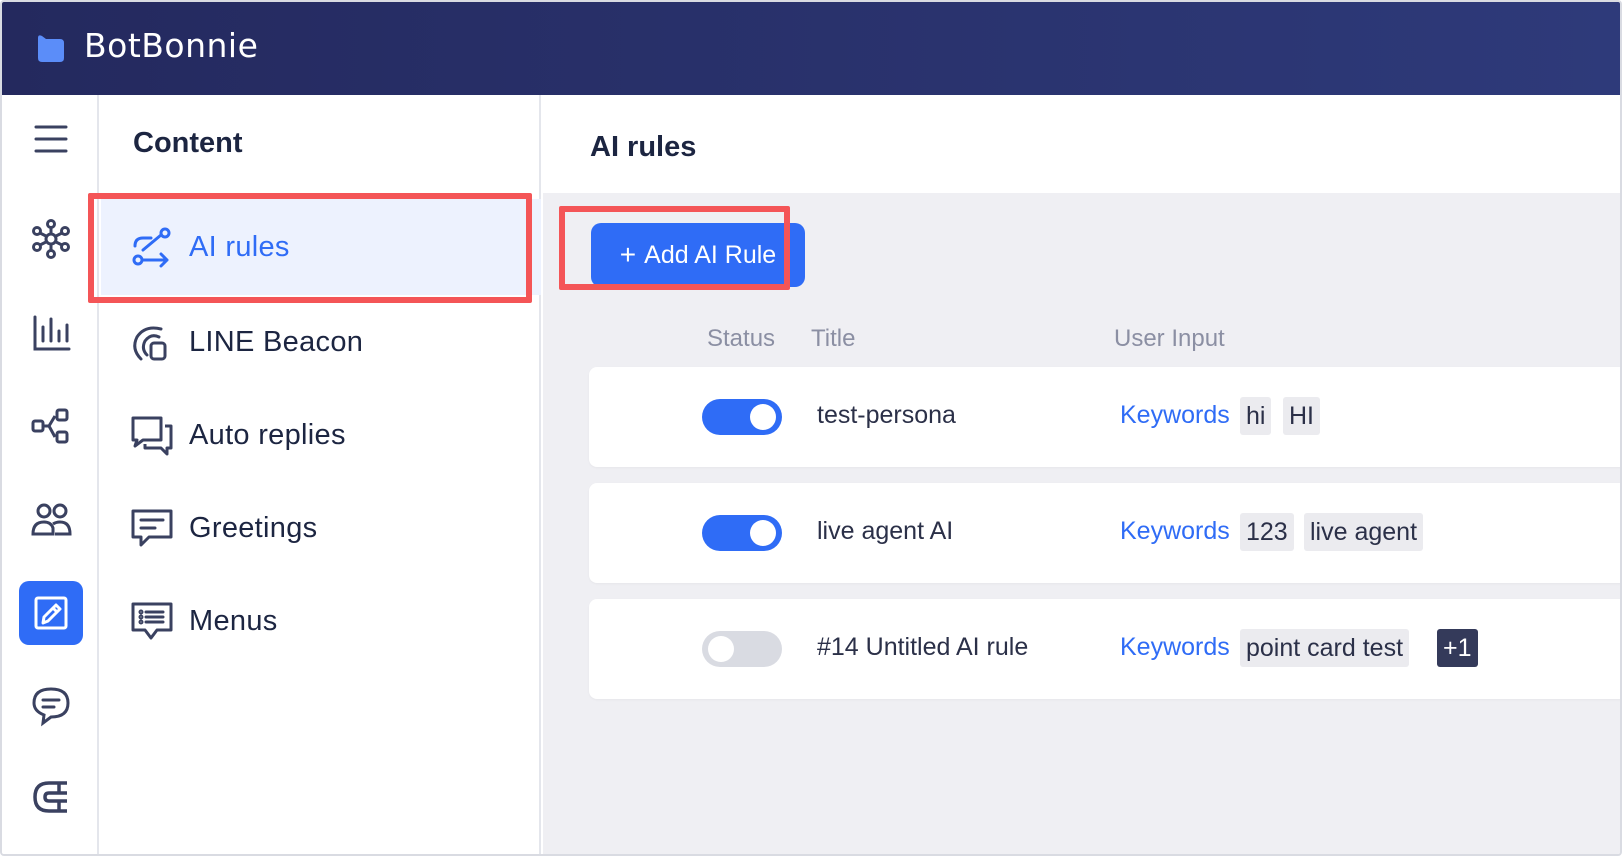 This screenshot has height=856, width=1622. What do you see at coordinates (1301, 416) in the screenshot?
I see `keyword-tag: HI` at bounding box center [1301, 416].